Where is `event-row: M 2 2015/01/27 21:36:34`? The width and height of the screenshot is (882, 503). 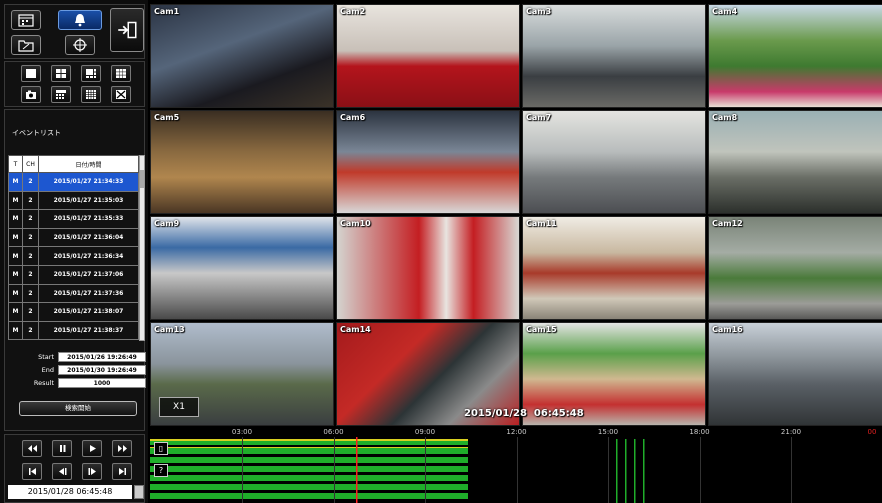 event-row: M 2 2015/01/27 21:36:34 is located at coordinates (73, 256).